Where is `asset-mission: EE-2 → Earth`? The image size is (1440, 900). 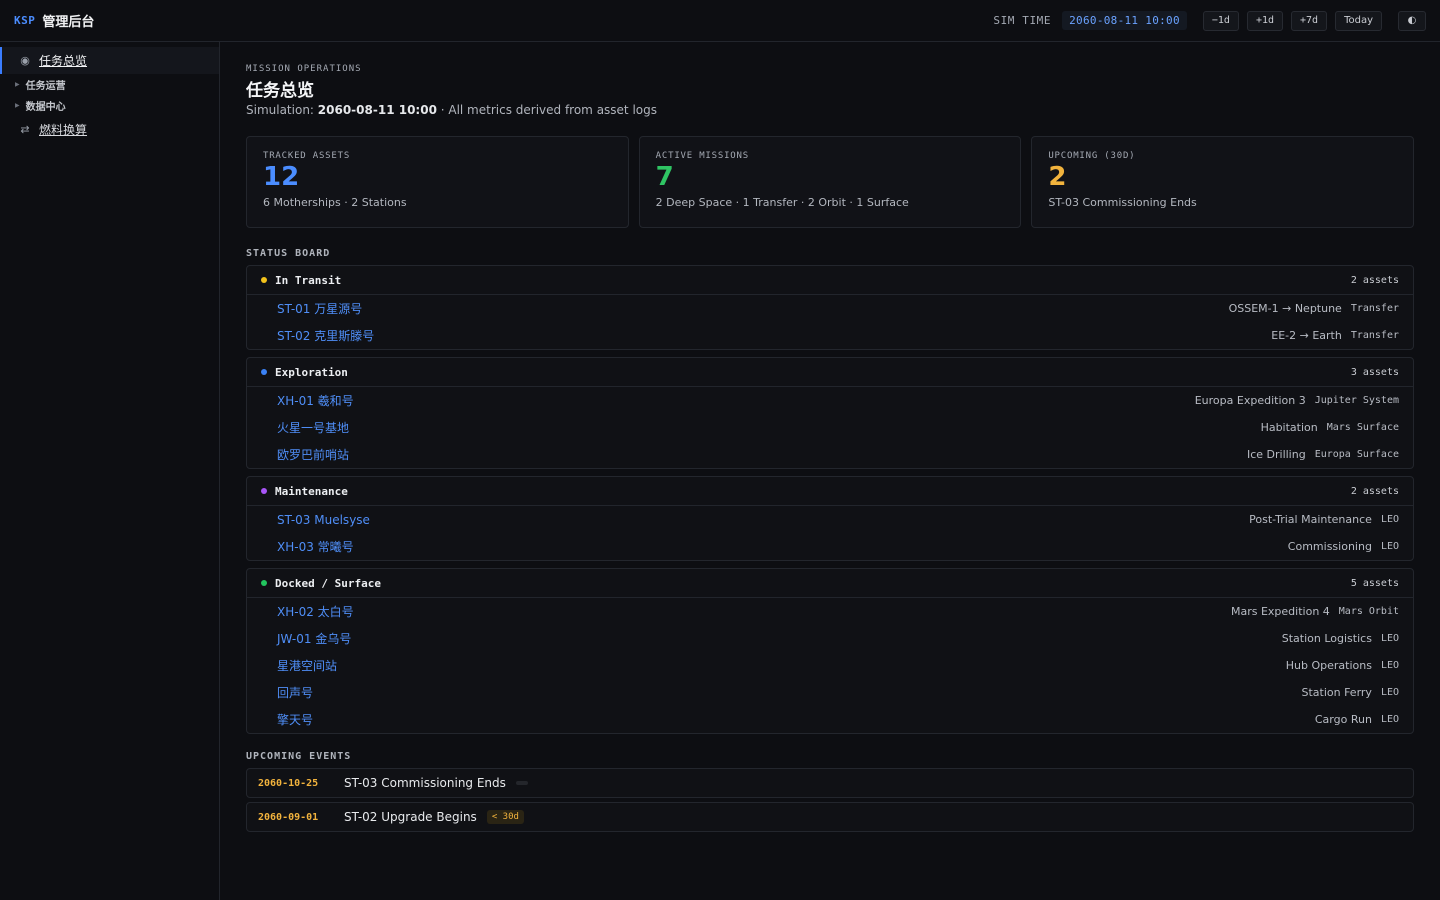 asset-mission: EE-2 → Earth is located at coordinates (1306, 335).